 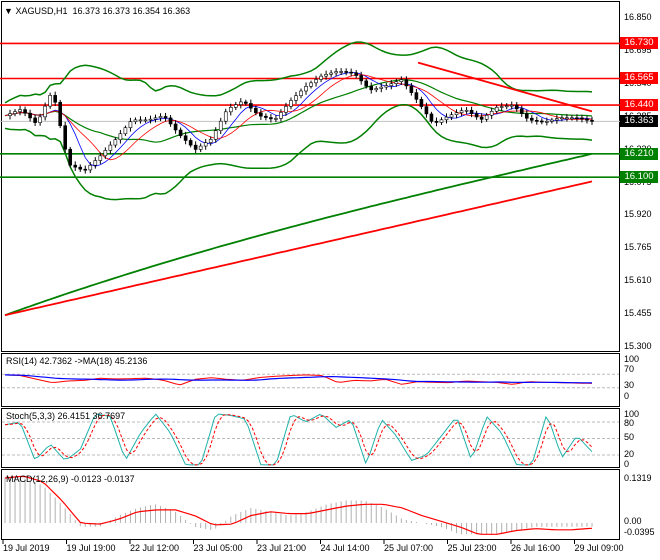 I want to click on level-tag: 16.210, so click(x=639, y=153).